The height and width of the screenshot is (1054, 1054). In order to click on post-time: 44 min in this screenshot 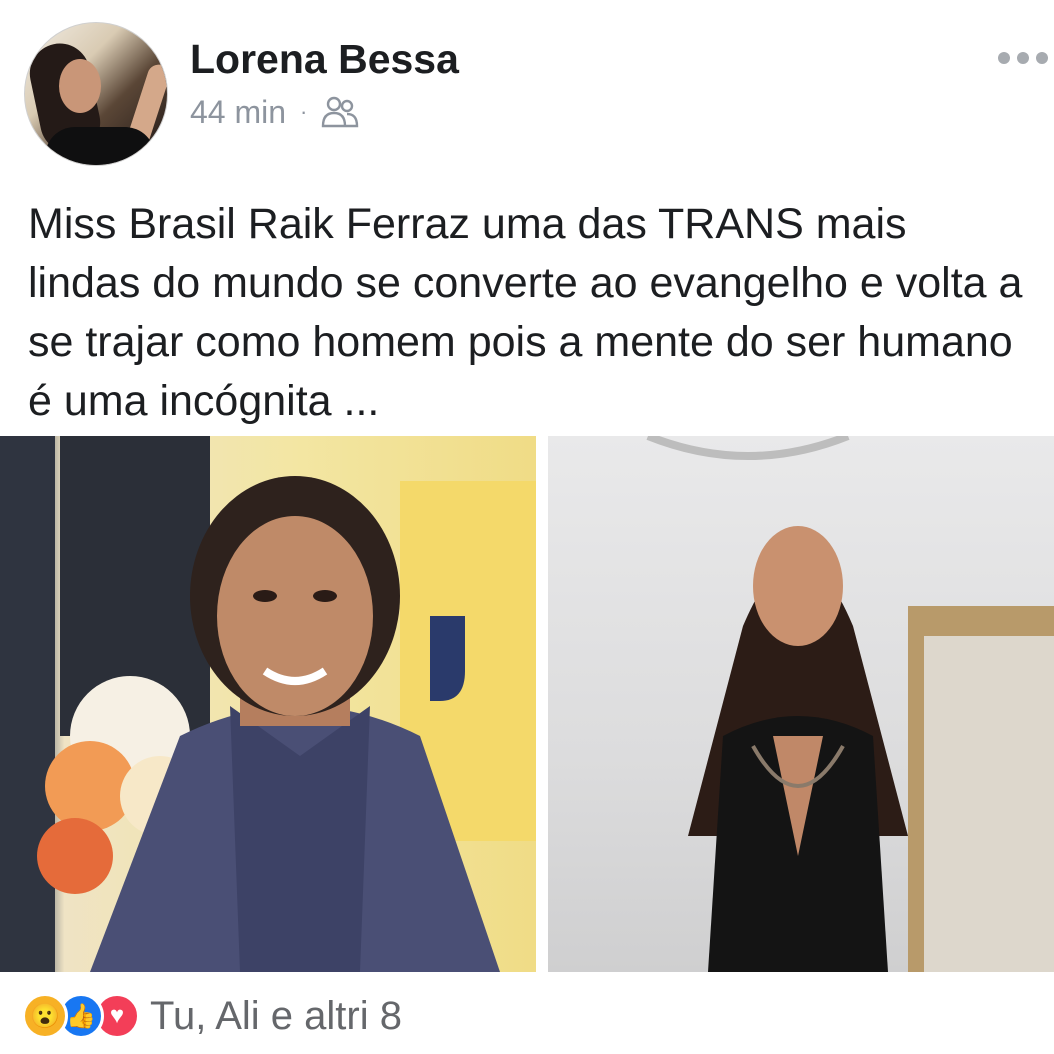, I will do `click(238, 112)`.